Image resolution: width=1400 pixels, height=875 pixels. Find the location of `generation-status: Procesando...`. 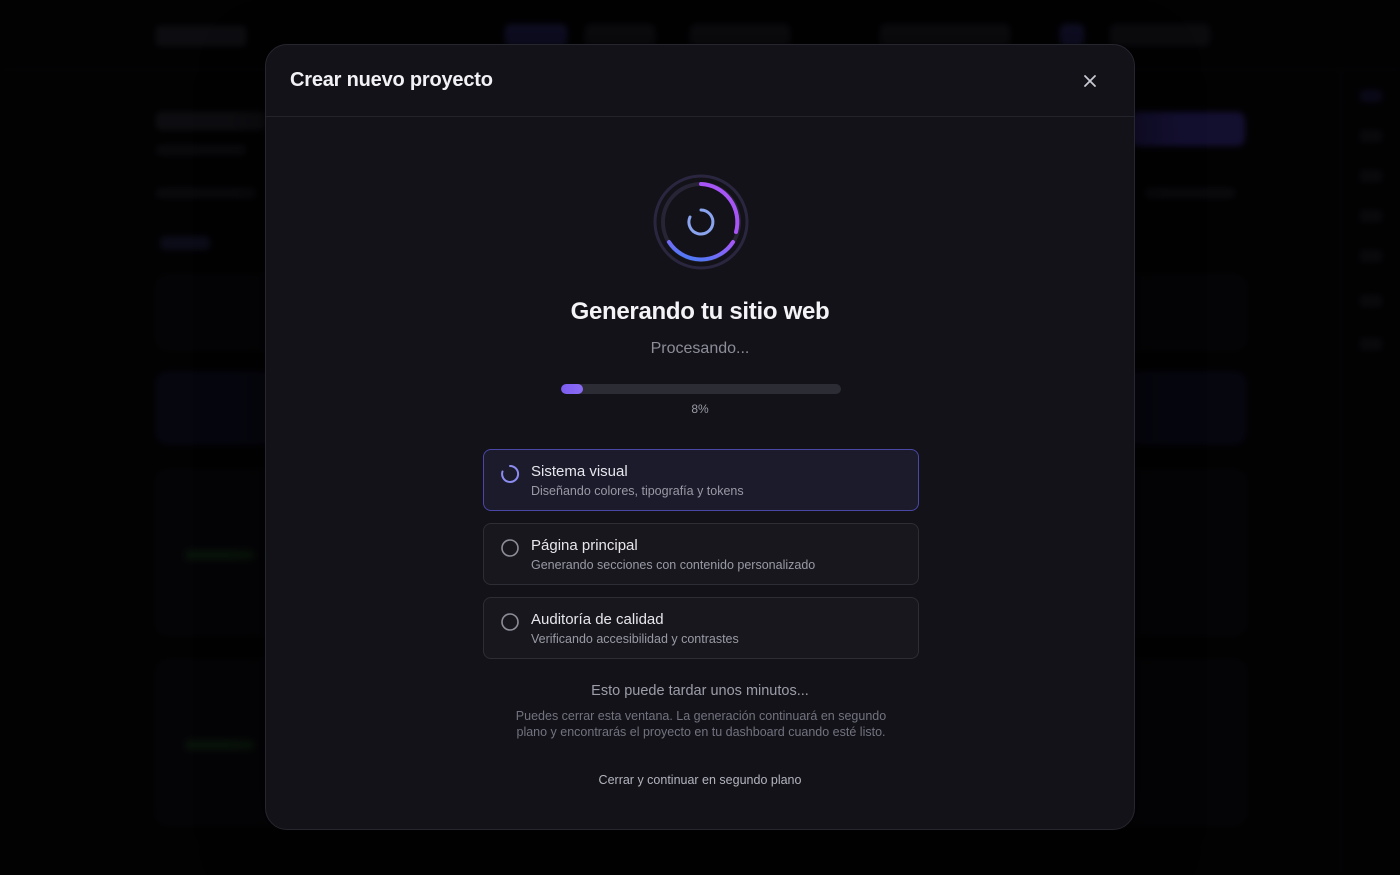

generation-status: Procesando... is located at coordinates (700, 348).